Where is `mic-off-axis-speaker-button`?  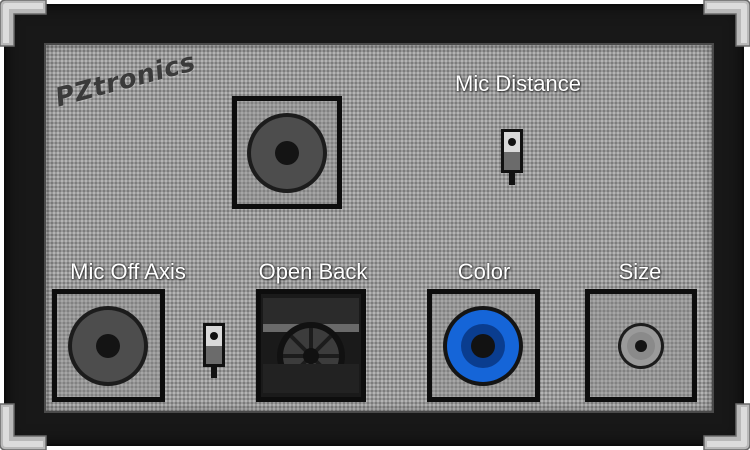
mic-off-axis-speaker-button is located at coordinates (108, 345).